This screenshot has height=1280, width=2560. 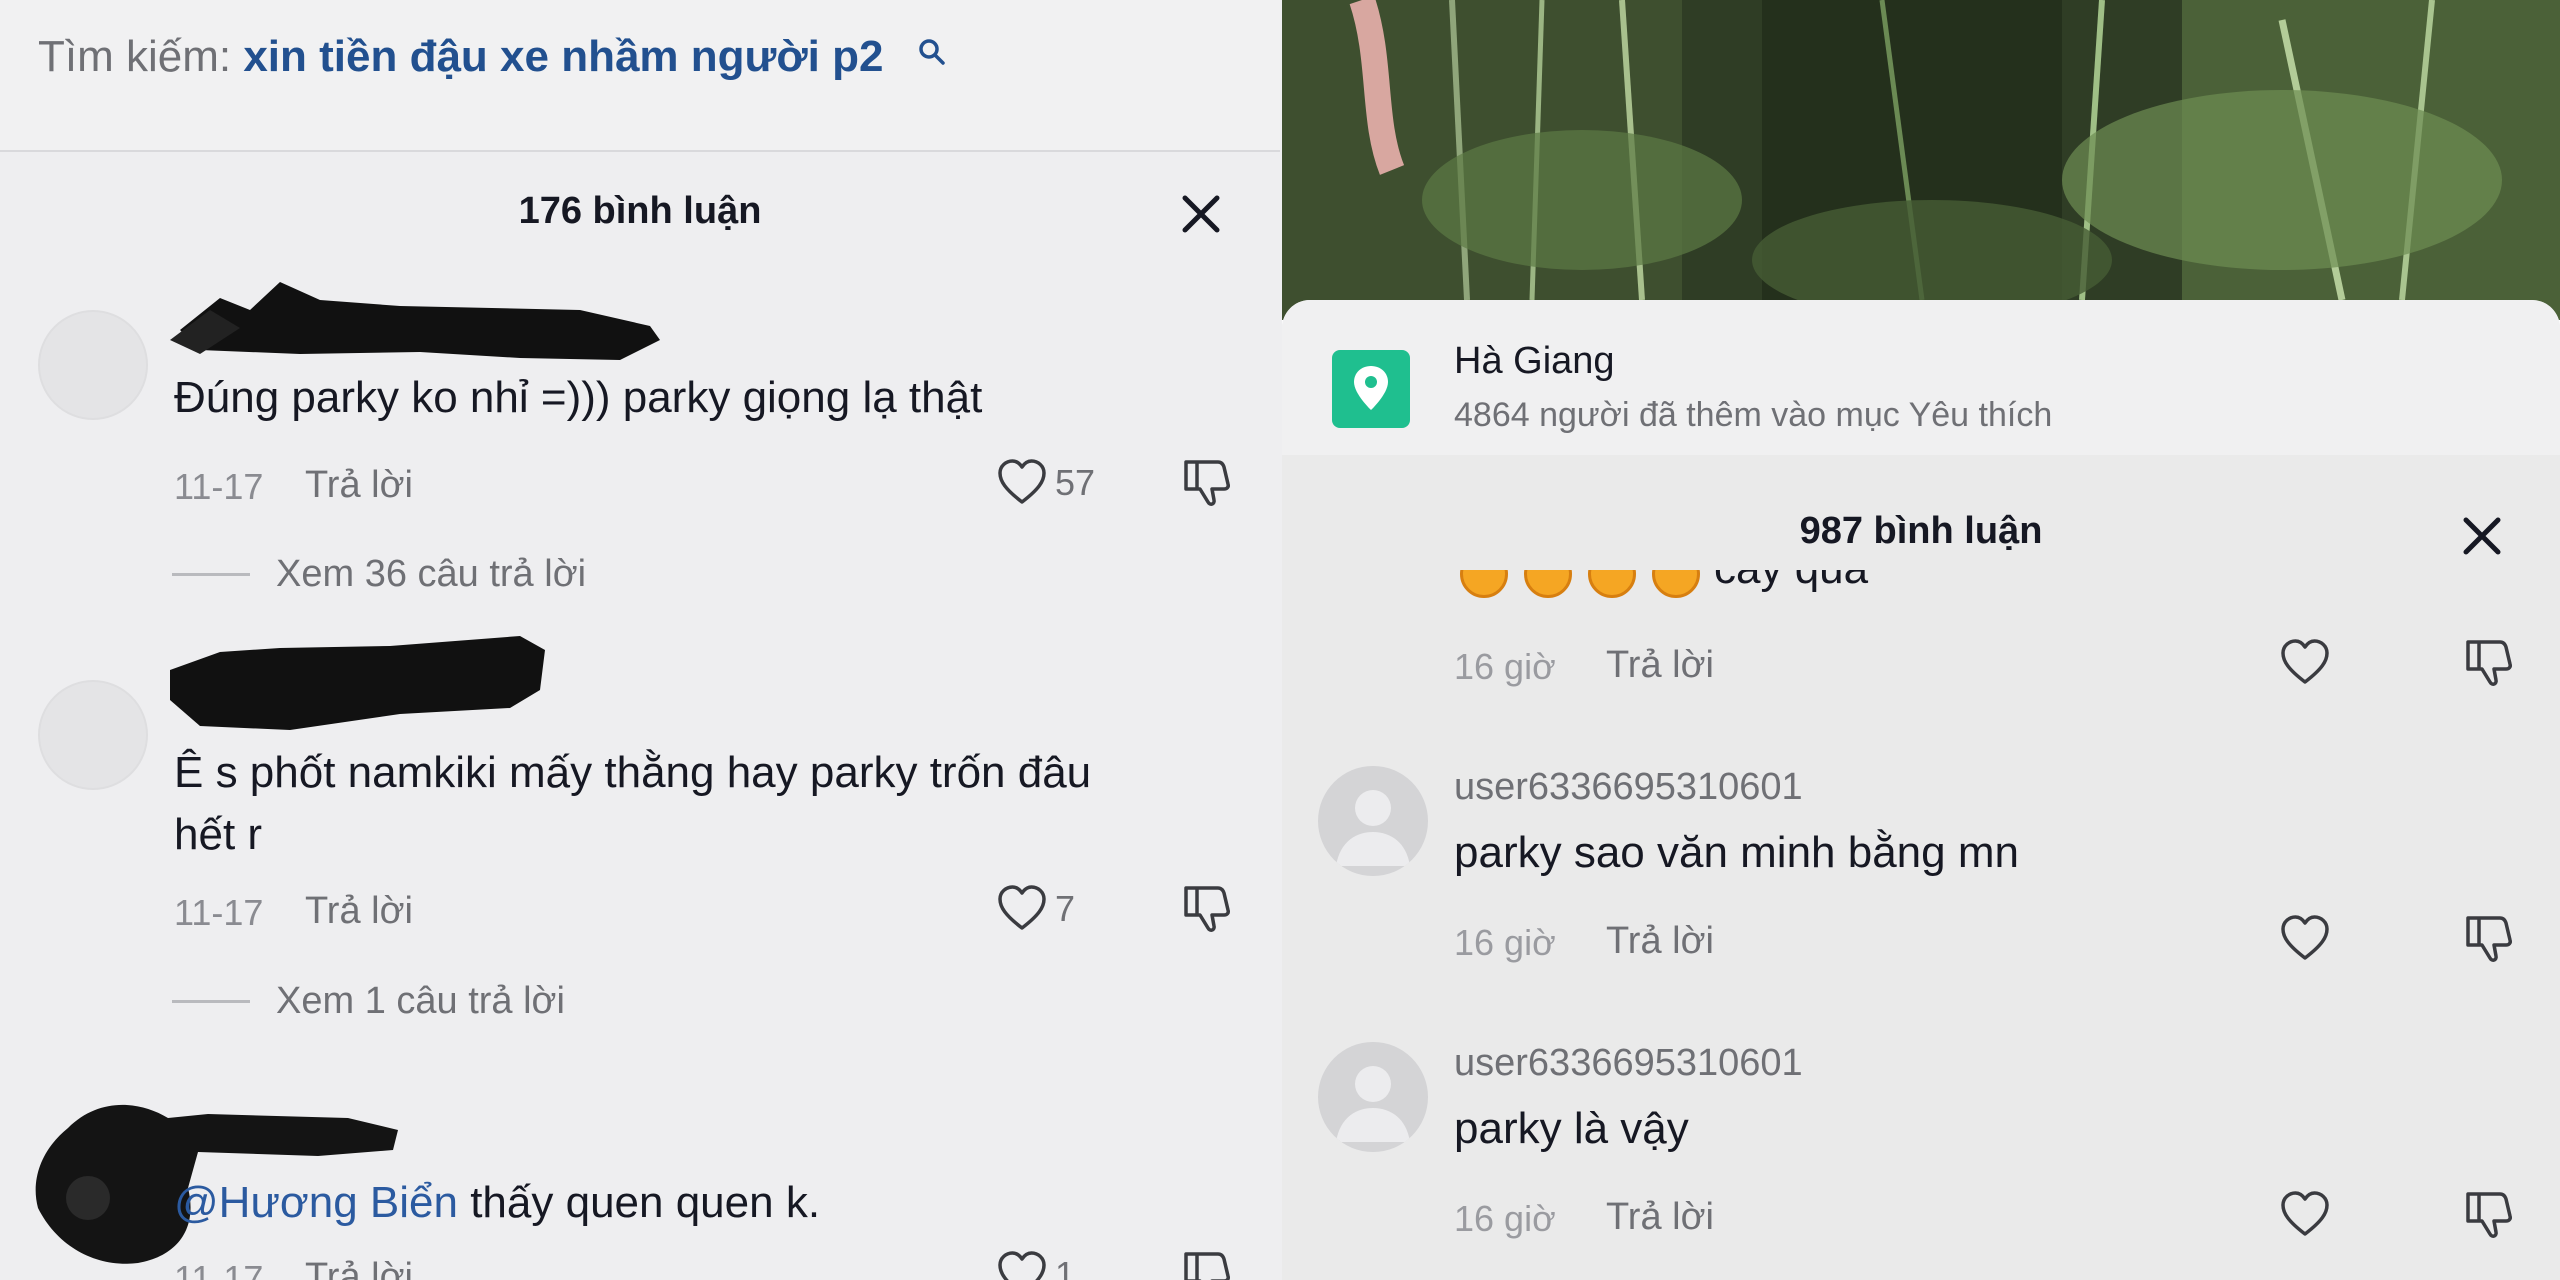 What do you see at coordinates (1571, 1128) in the screenshot?
I see `comment-text: parky là vậy` at bounding box center [1571, 1128].